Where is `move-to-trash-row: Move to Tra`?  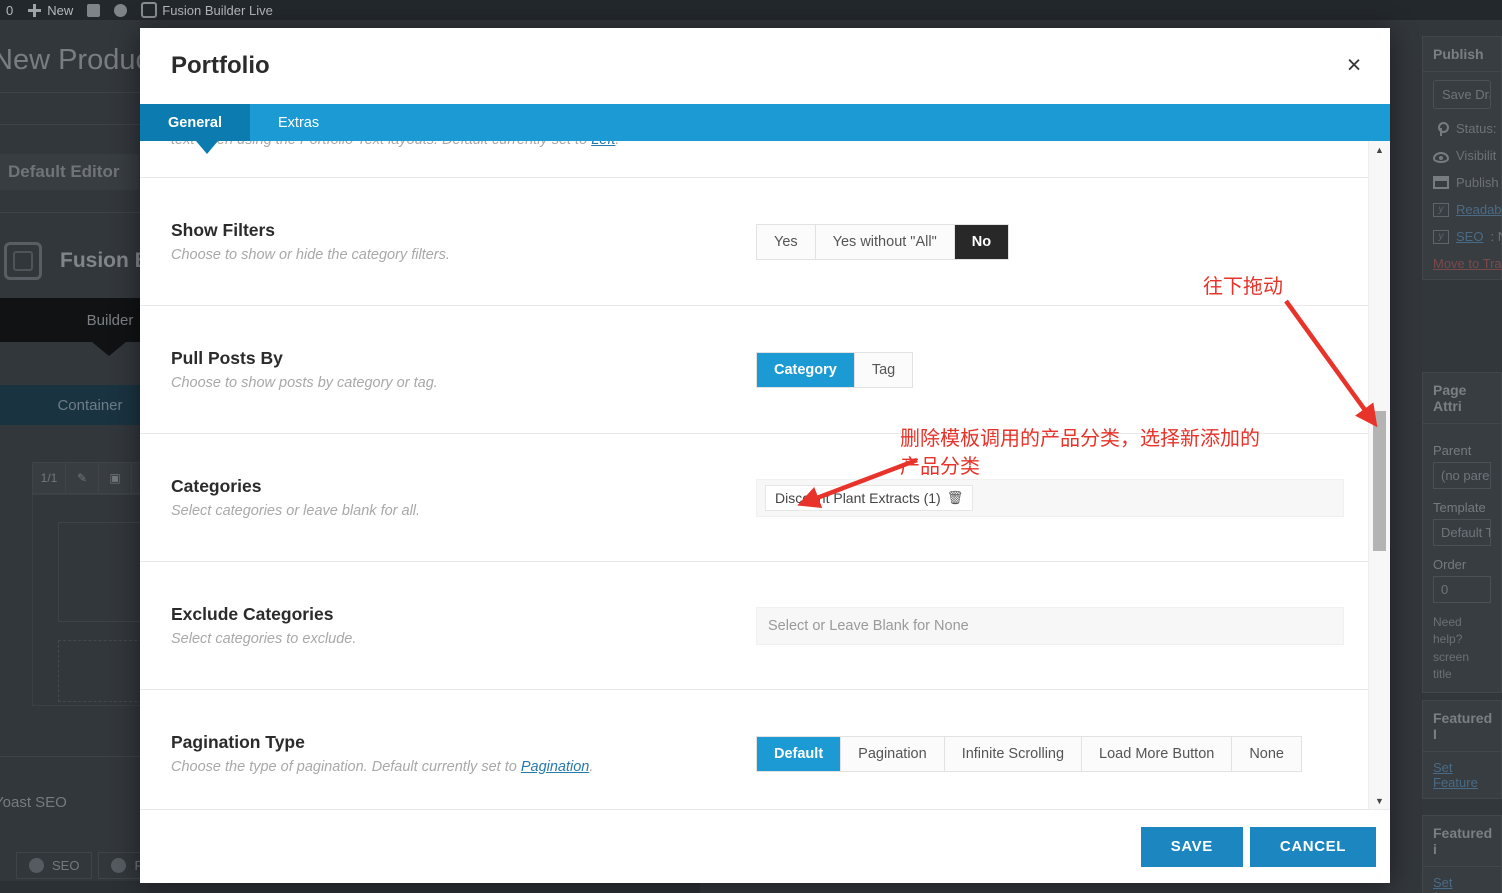 move-to-trash-row: Move to Tra is located at coordinates (1467, 263).